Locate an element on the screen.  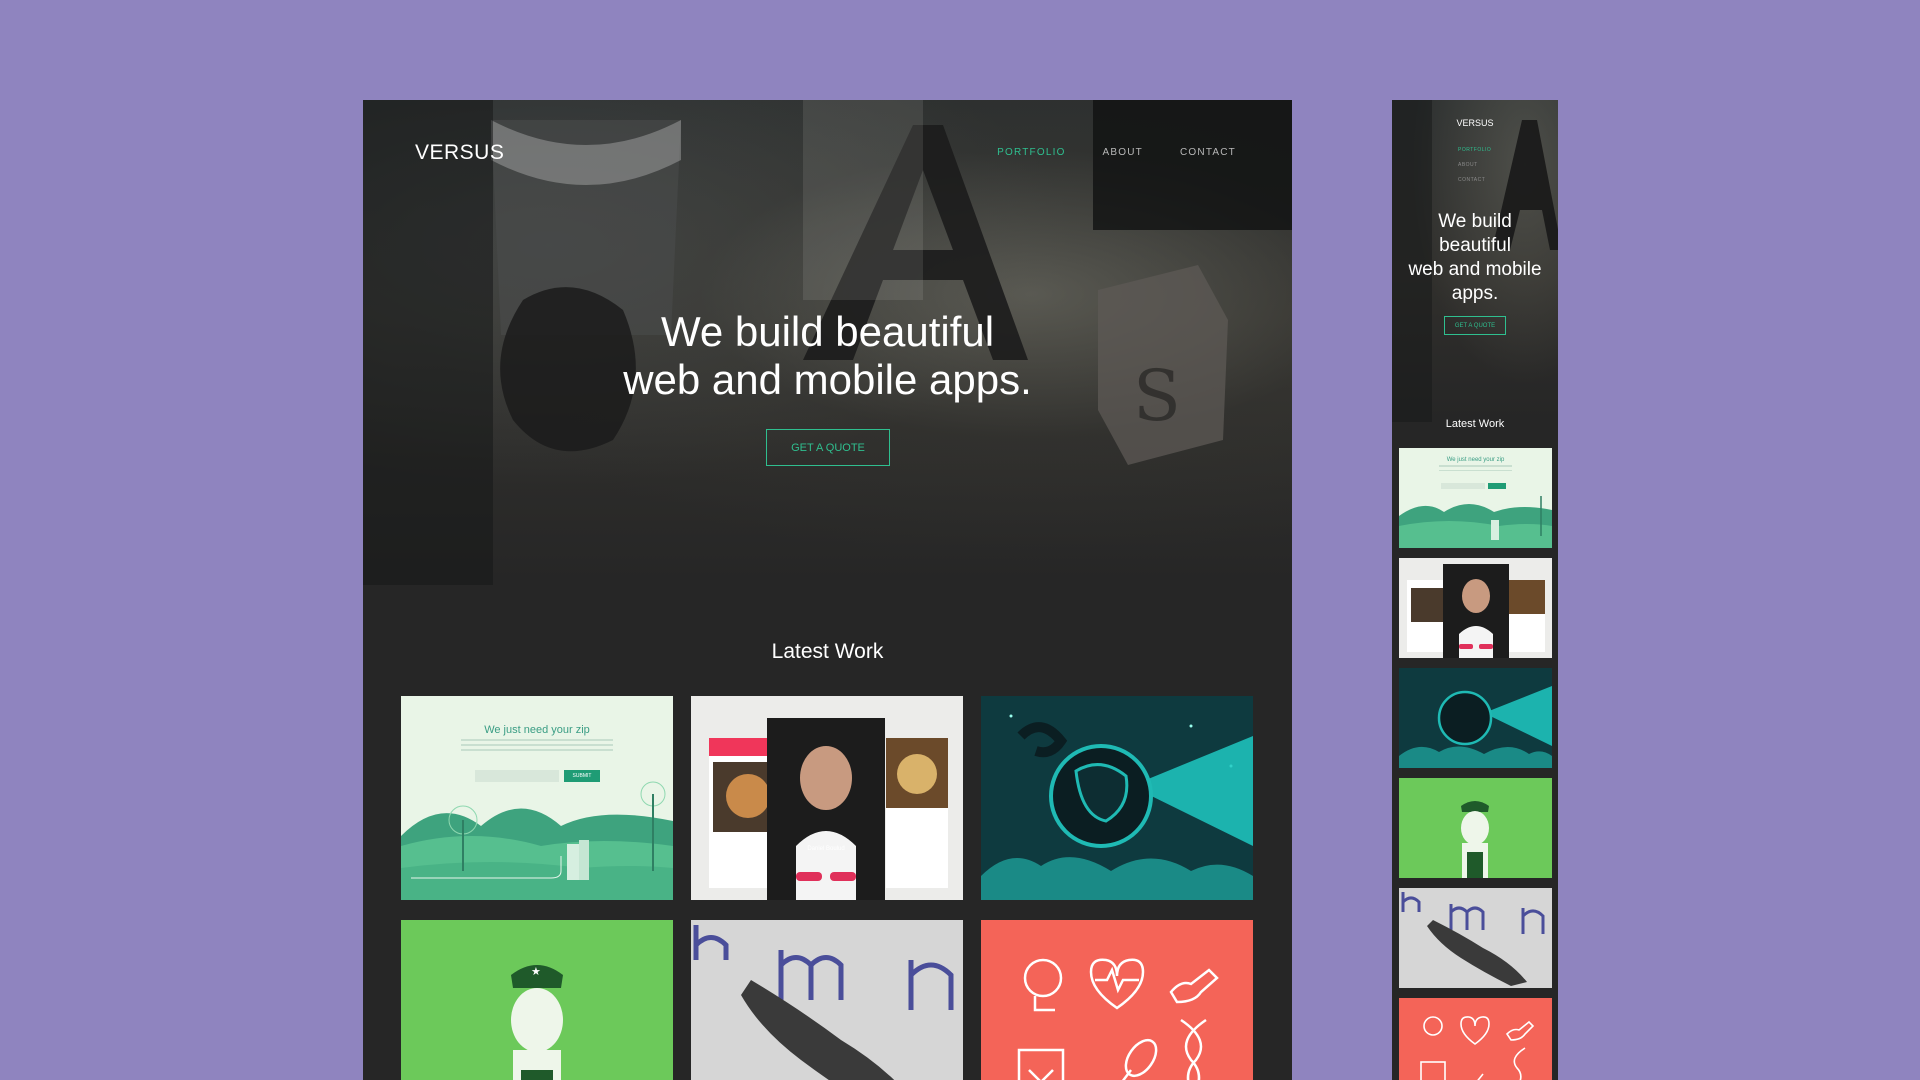
mobile-tile-green-character is located at coordinates (1475, 828).